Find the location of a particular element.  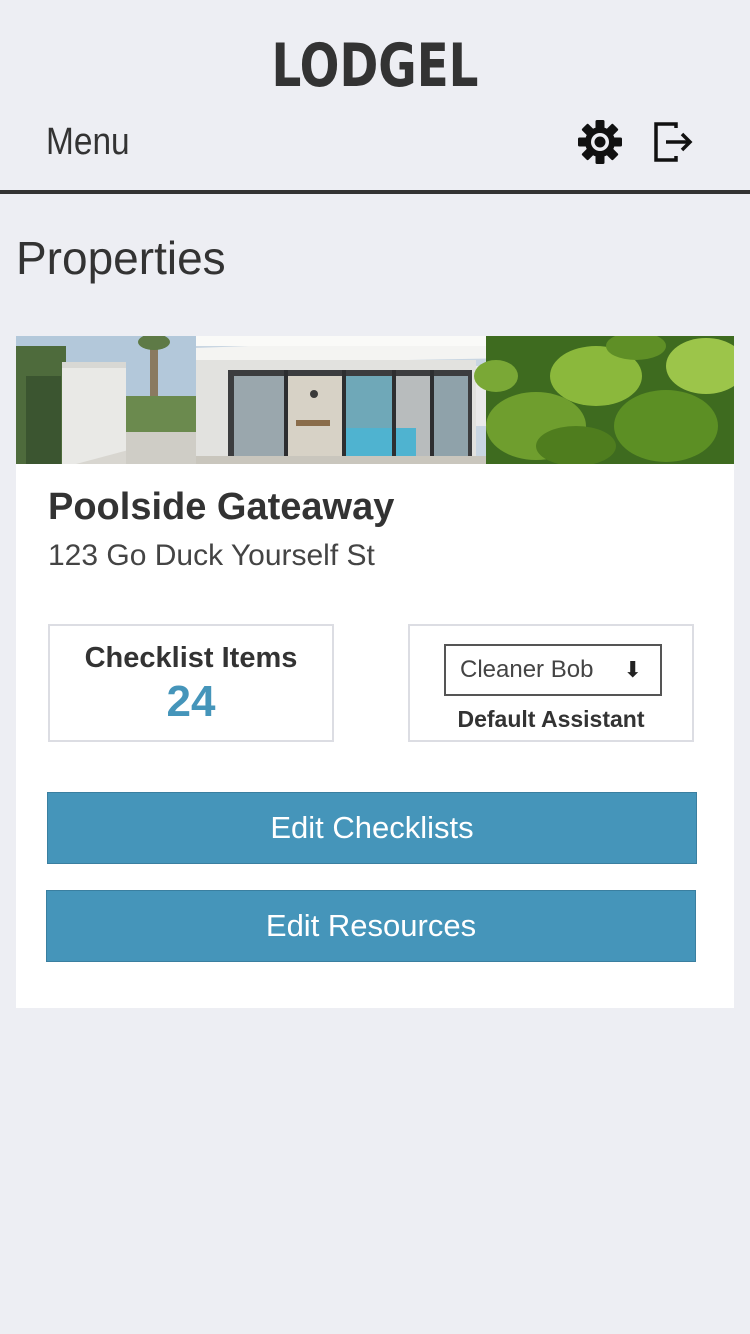

gear-icon is located at coordinates (600, 142).